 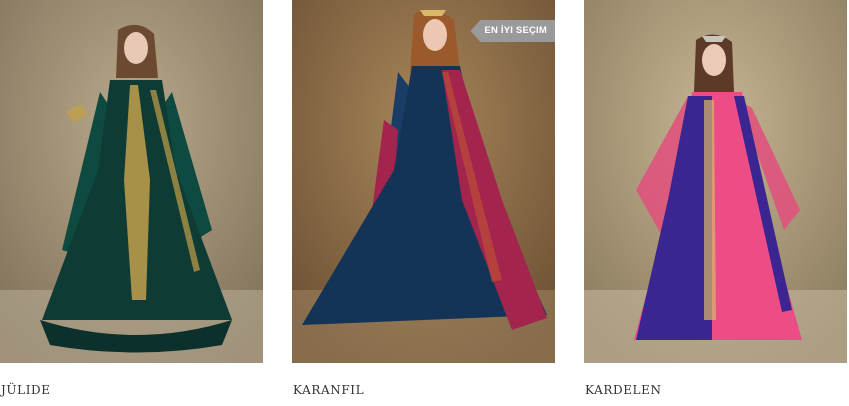 I want to click on best-choice-badge: EN İYI SEÇIM, so click(x=512, y=31).